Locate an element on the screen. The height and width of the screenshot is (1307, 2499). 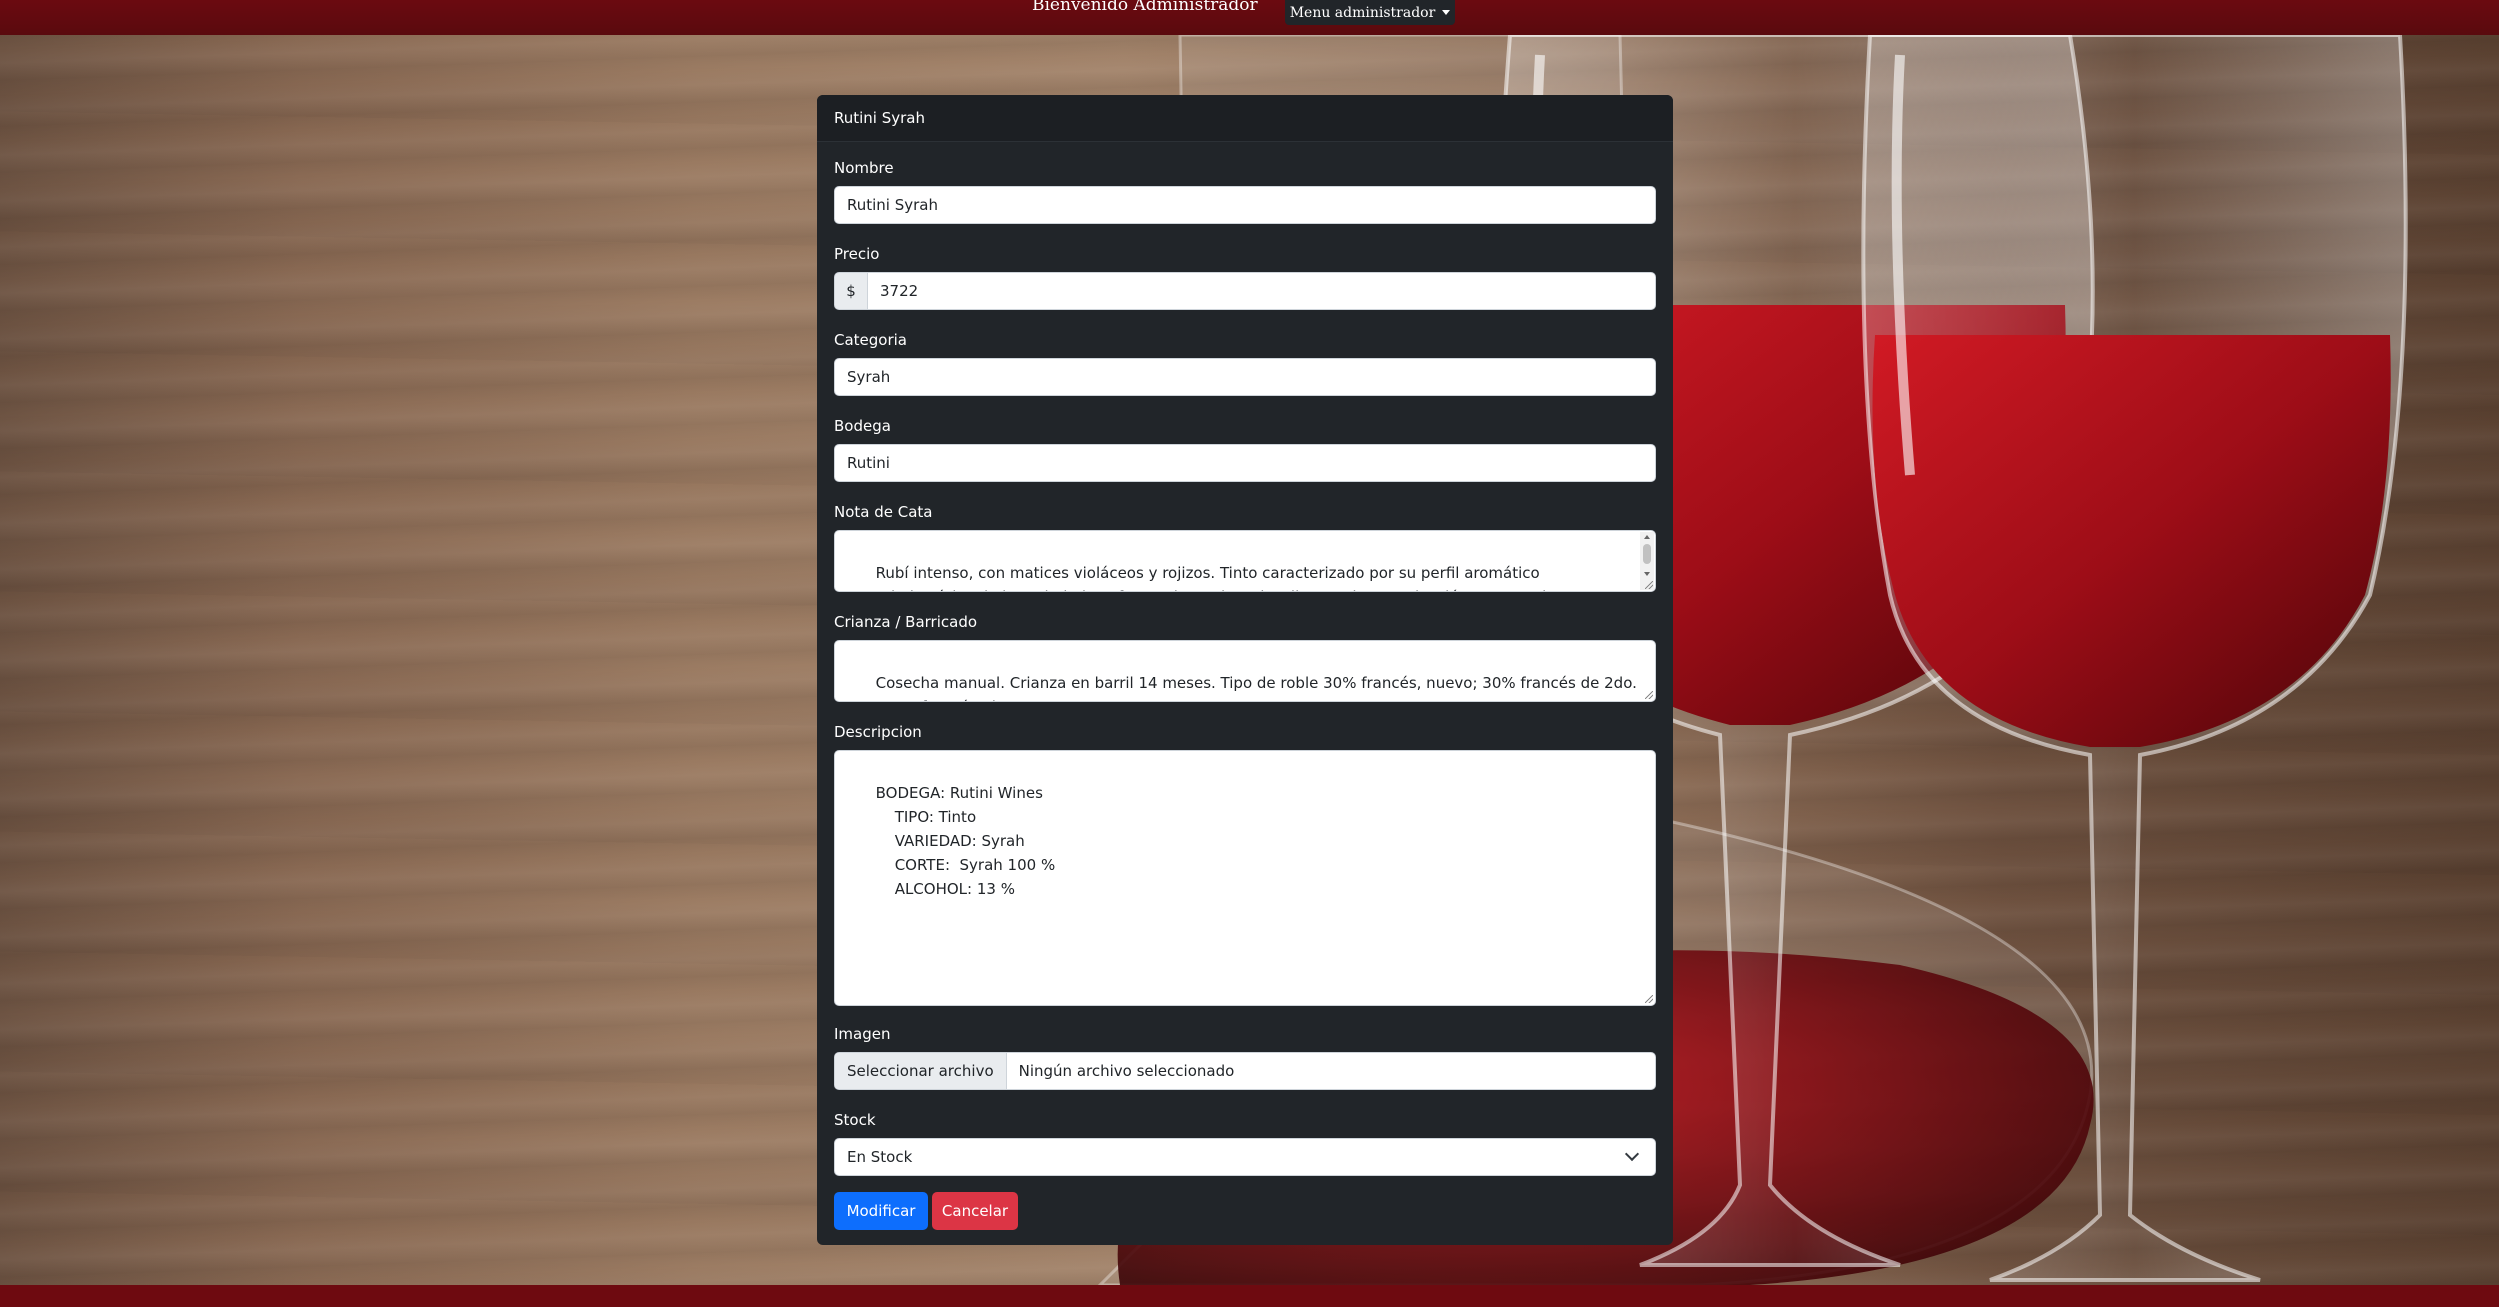
welcome-text: Bienvenido Administrador is located at coordinates (1145, 7).